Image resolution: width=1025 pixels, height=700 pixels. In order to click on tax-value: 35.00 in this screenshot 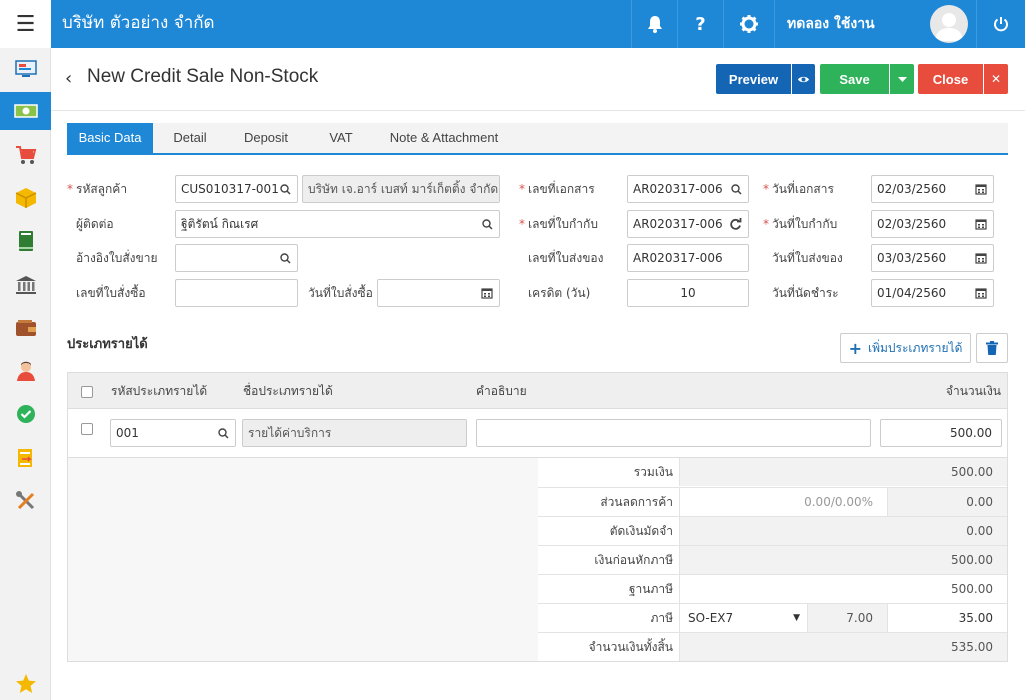, I will do `click(947, 618)`.